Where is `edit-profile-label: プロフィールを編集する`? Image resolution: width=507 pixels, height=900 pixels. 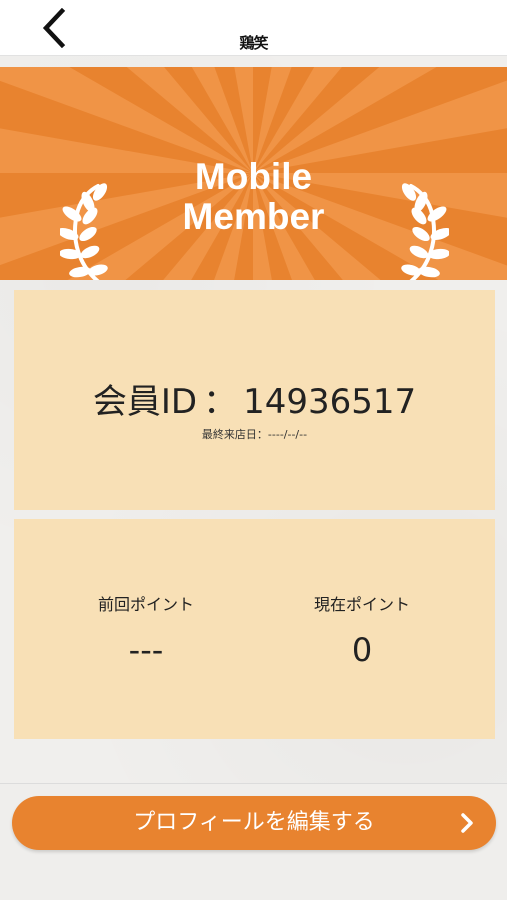
edit-profile-label: プロフィールを編集する is located at coordinates (254, 822).